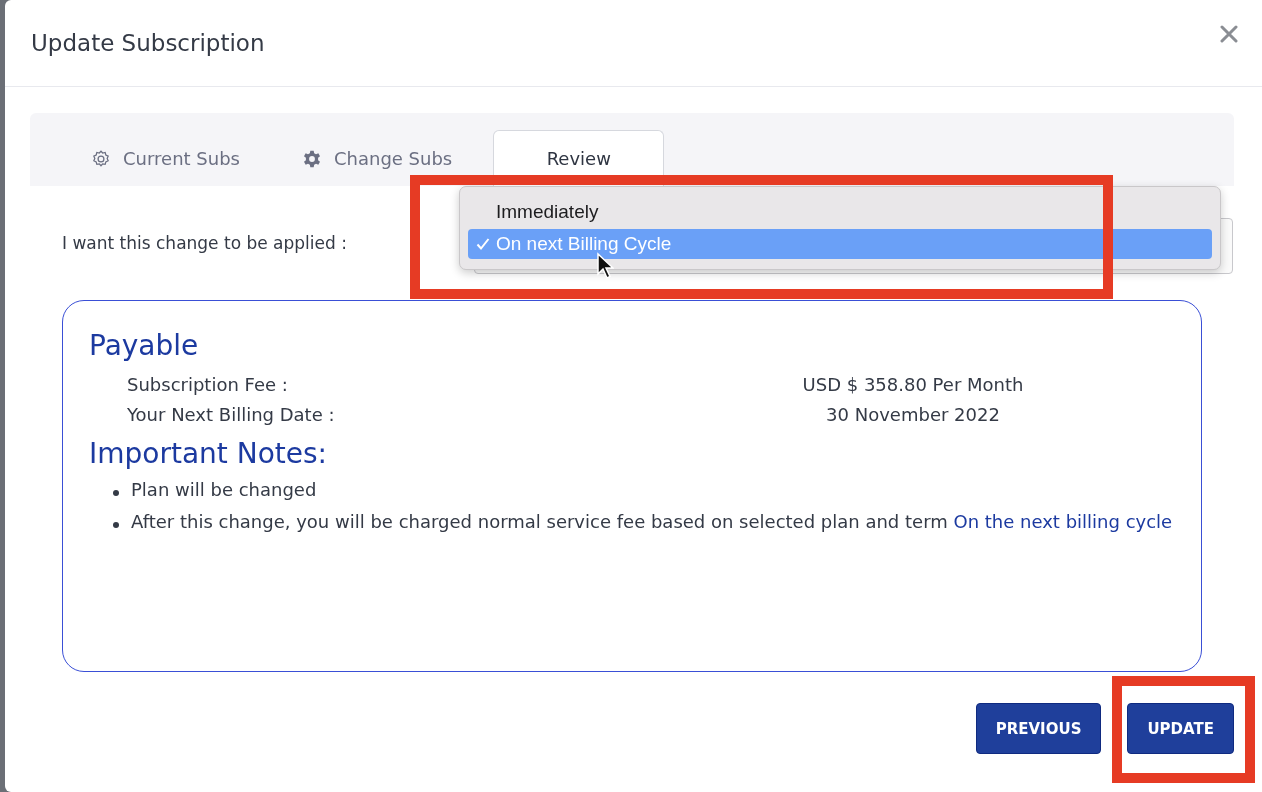  What do you see at coordinates (204, 243) in the screenshot?
I see `field-label: I want this change to be applied :` at bounding box center [204, 243].